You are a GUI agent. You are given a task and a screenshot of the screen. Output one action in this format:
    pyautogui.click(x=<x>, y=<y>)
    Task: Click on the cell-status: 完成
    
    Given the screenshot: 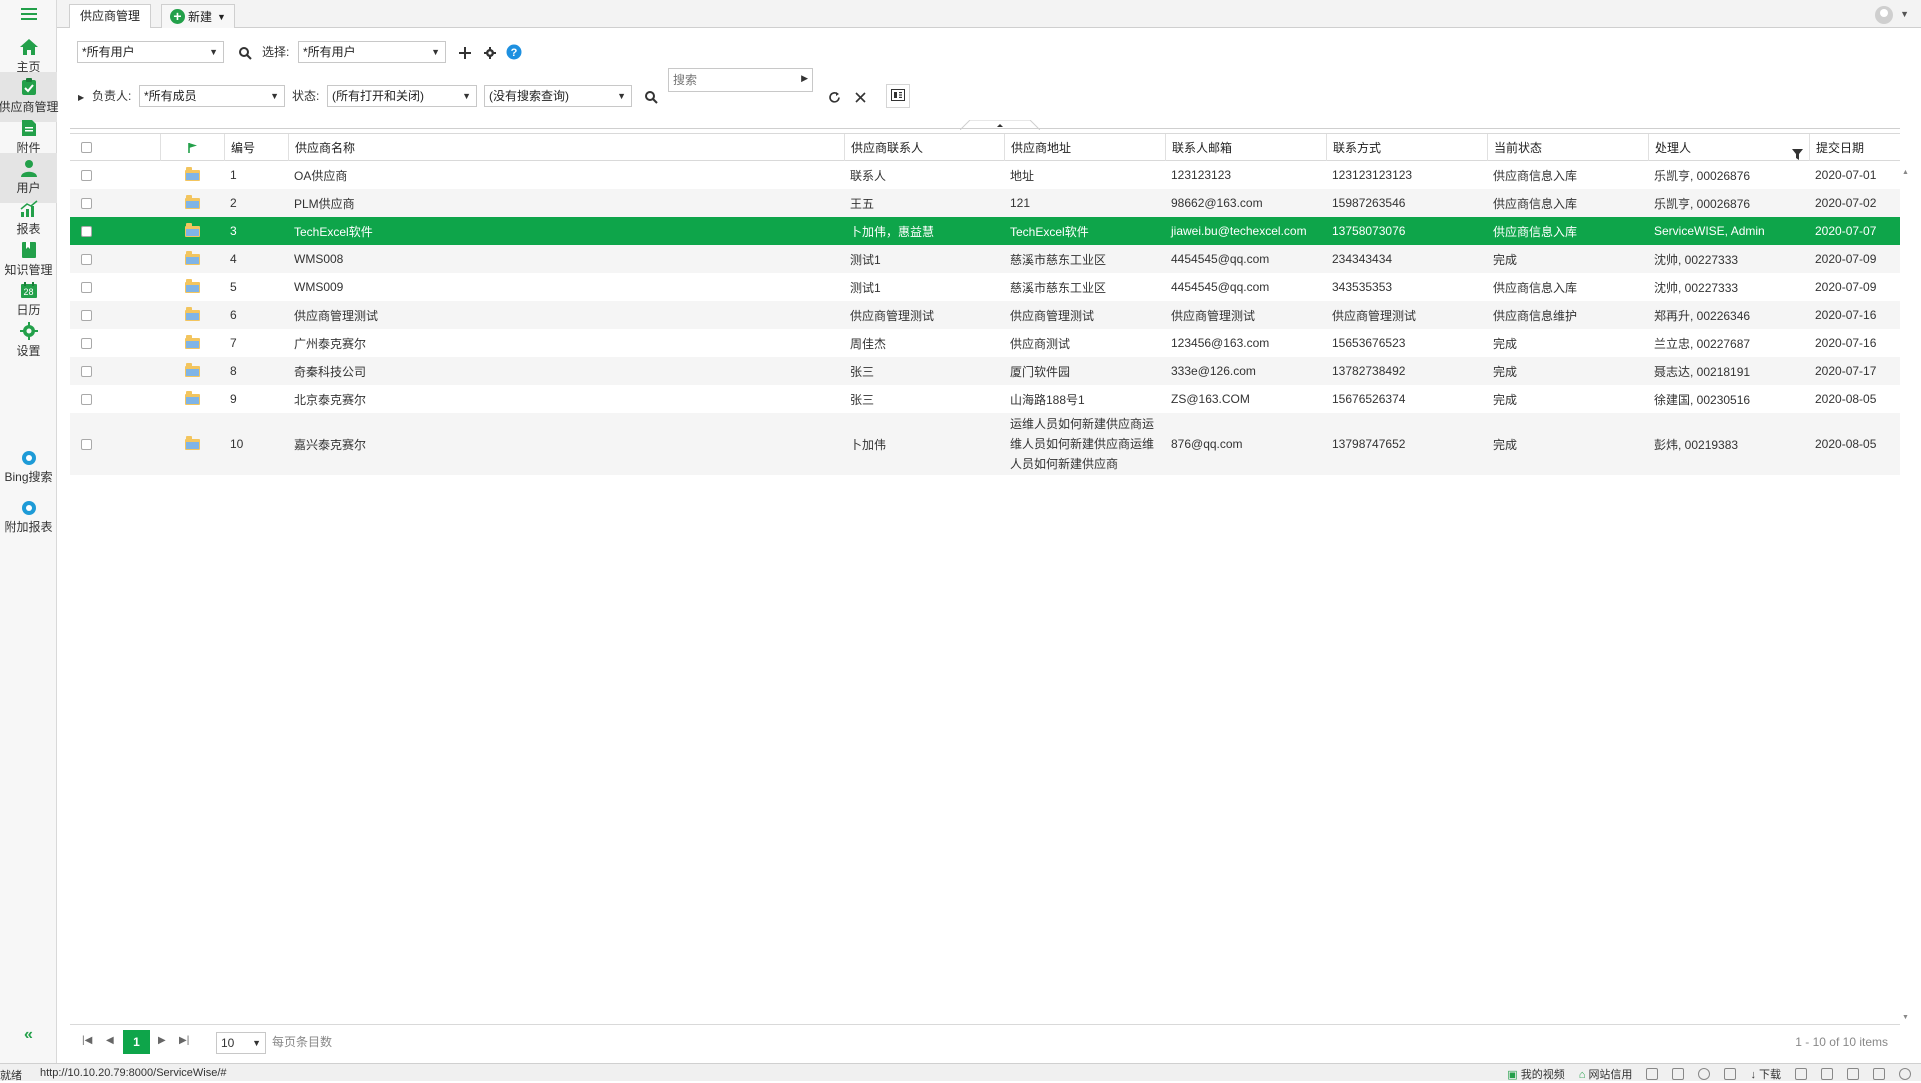 What is the action you would take?
    pyautogui.click(x=1505, y=343)
    